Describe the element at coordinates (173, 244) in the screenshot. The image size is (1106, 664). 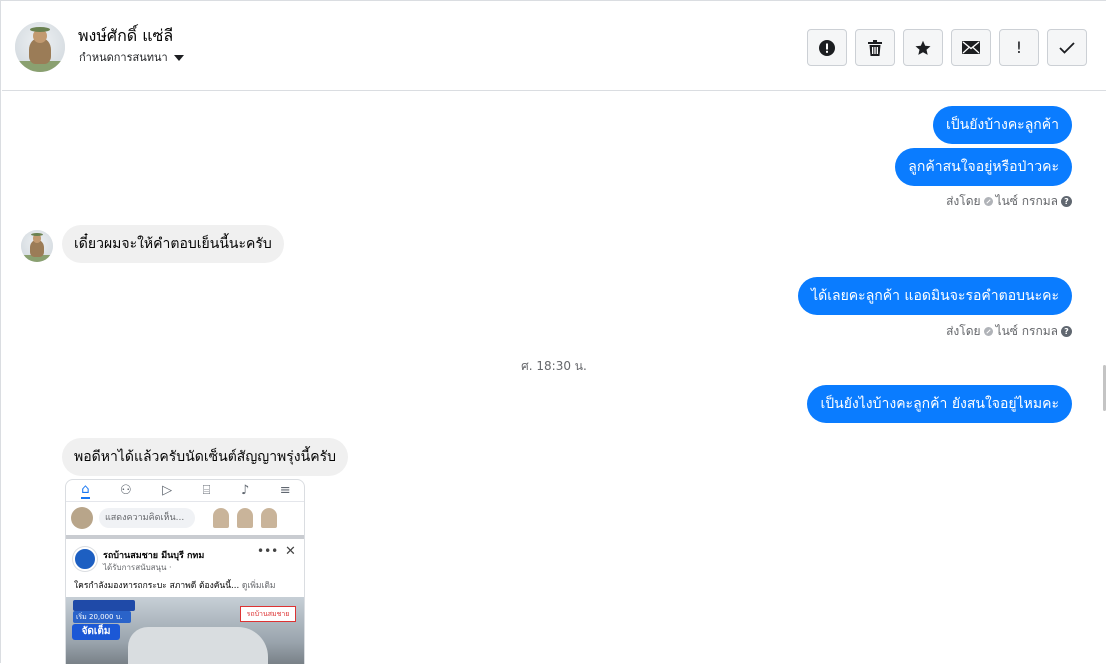
I see `incoming-message: เดี๋ยวผมจะให้คำตอบเย็นนี้นะครับ` at that location.